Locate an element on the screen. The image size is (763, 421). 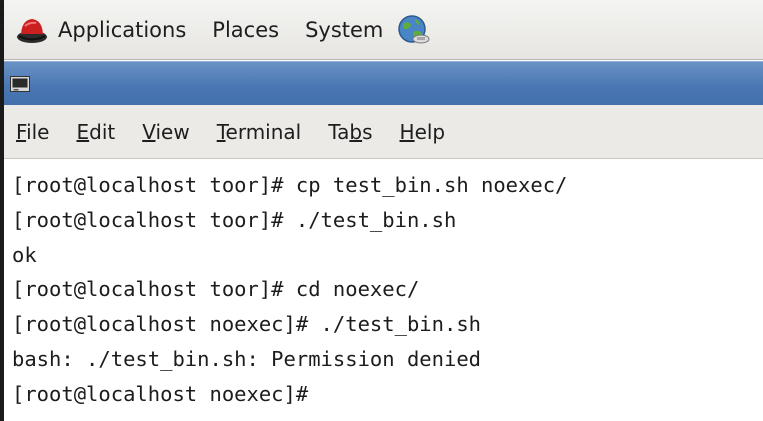
terminal-line: [root@localhost toor]# cd noexec/ is located at coordinates (216, 289).